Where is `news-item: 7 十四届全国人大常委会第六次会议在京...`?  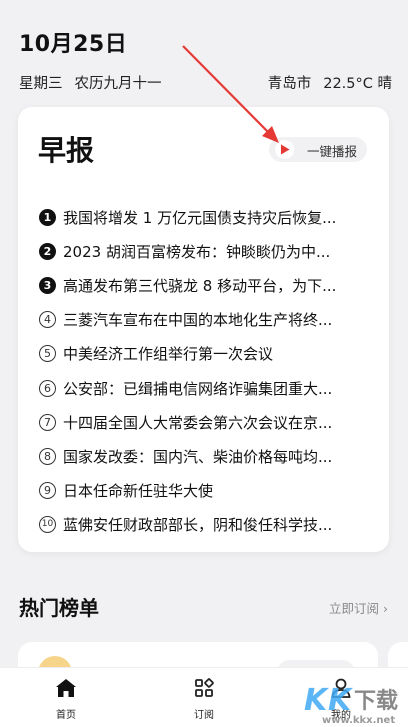 news-item: 7 十四届全国人大常委会第六次会议在京... is located at coordinates (204, 422).